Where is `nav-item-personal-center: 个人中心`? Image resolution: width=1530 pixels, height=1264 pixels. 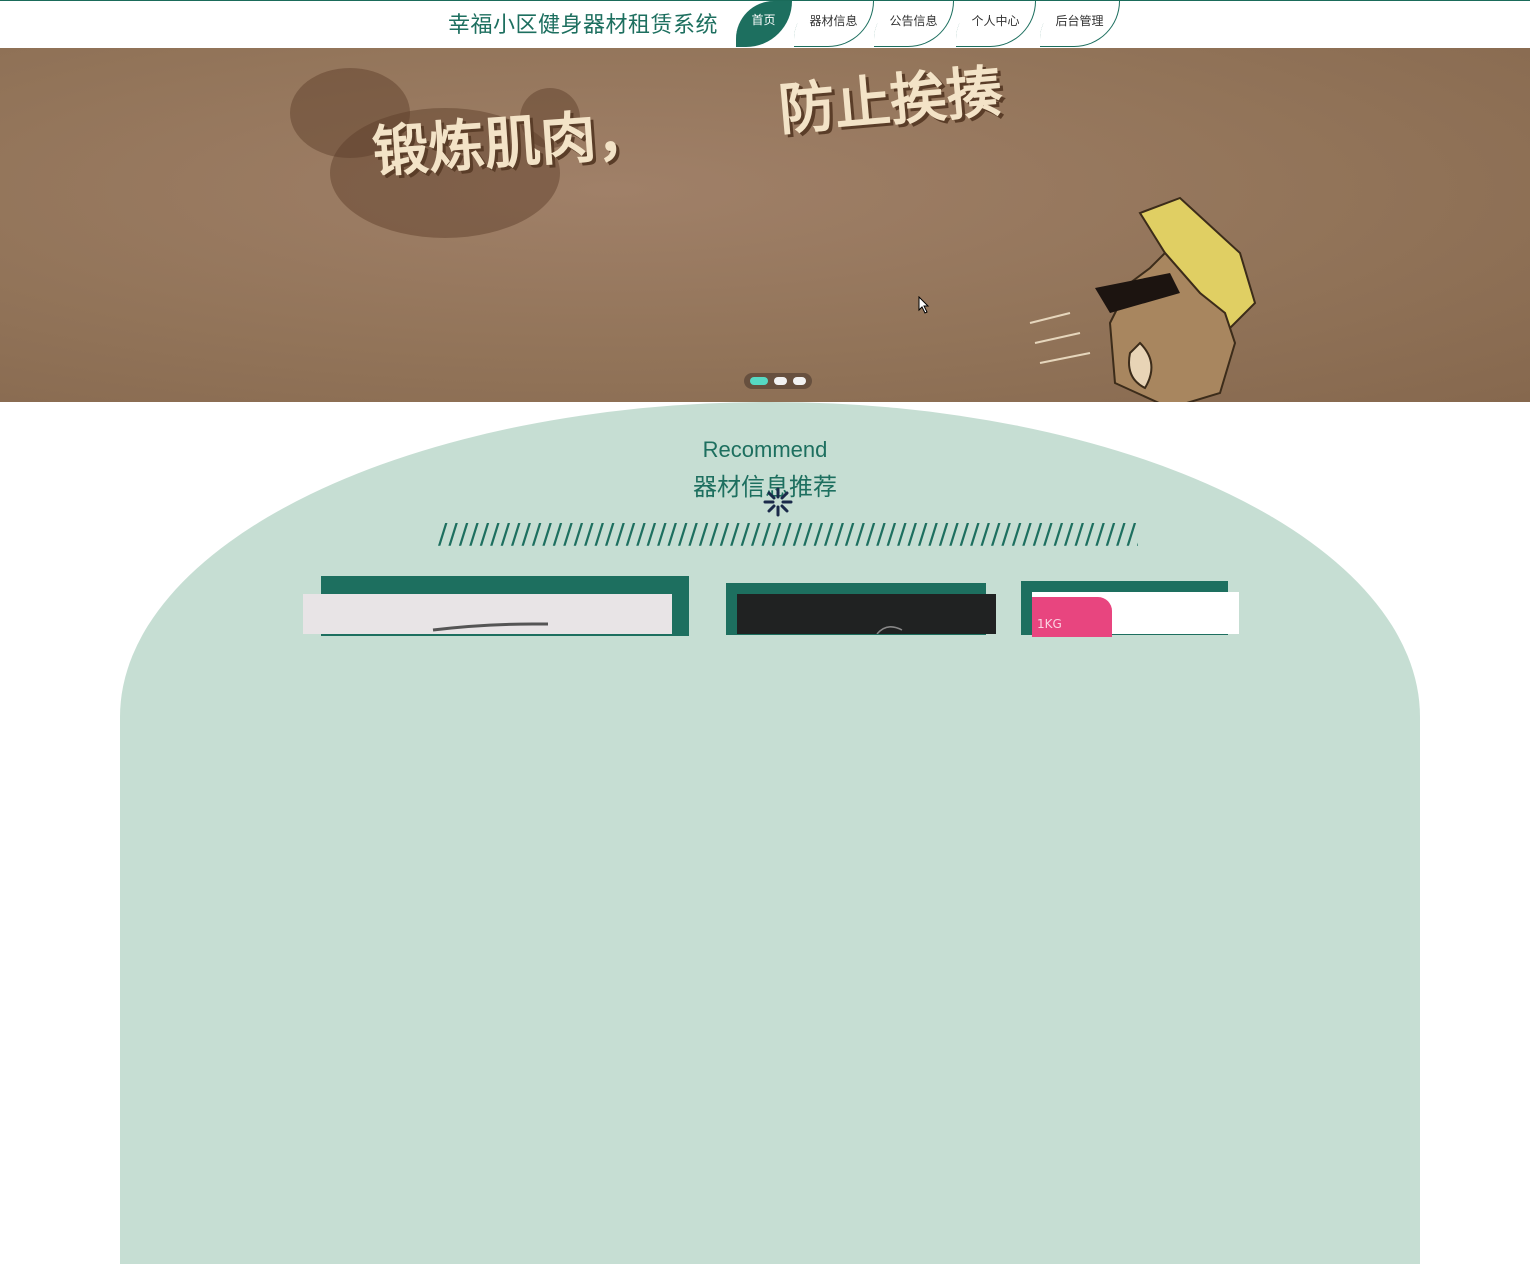 nav-item-personal-center: 个人中心 is located at coordinates (996, 24).